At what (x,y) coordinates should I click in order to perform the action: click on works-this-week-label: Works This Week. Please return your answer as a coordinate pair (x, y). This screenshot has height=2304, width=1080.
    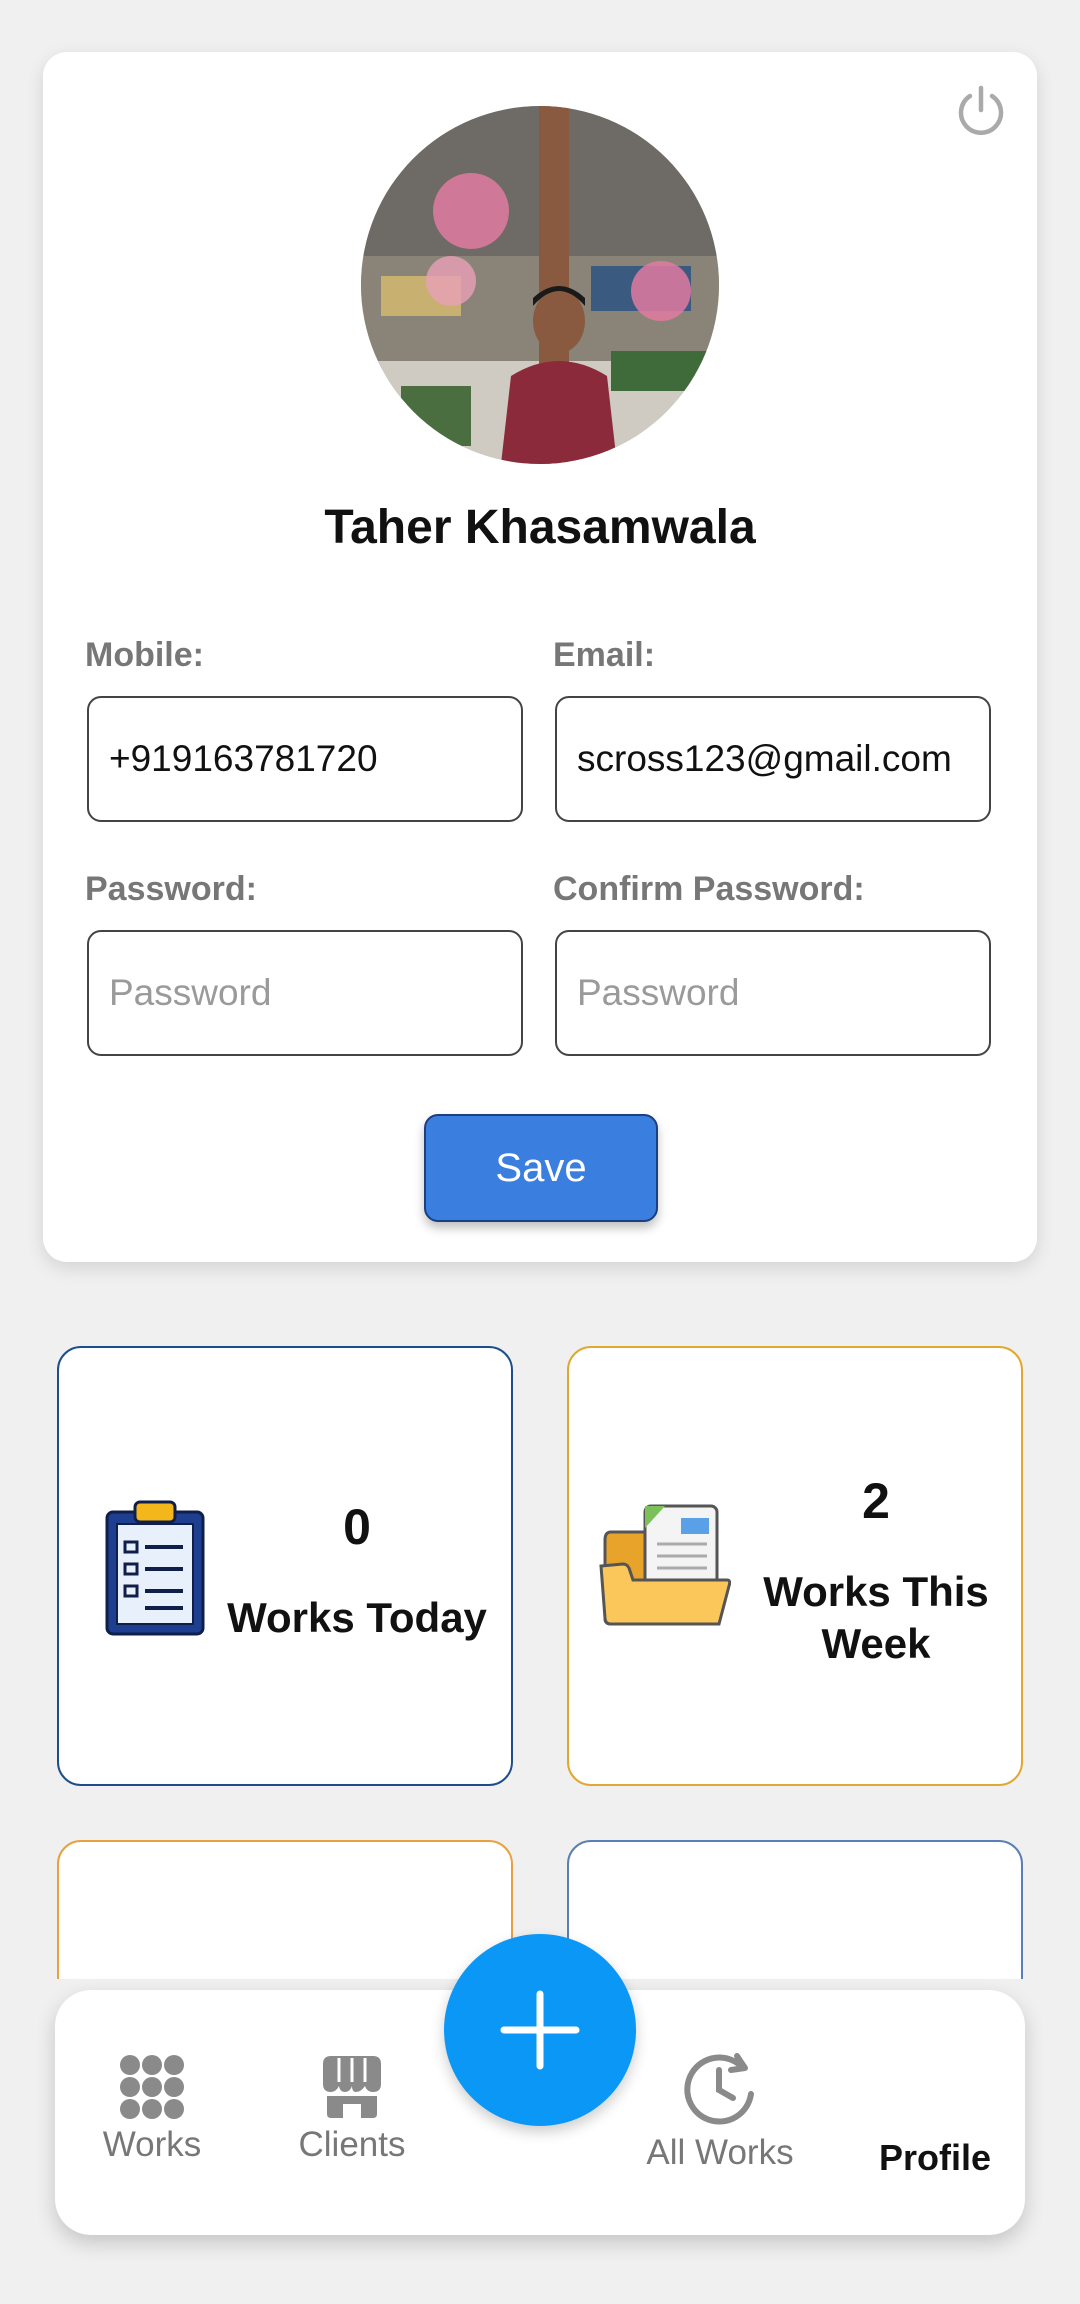
    Looking at the image, I should click on (876, 1617).